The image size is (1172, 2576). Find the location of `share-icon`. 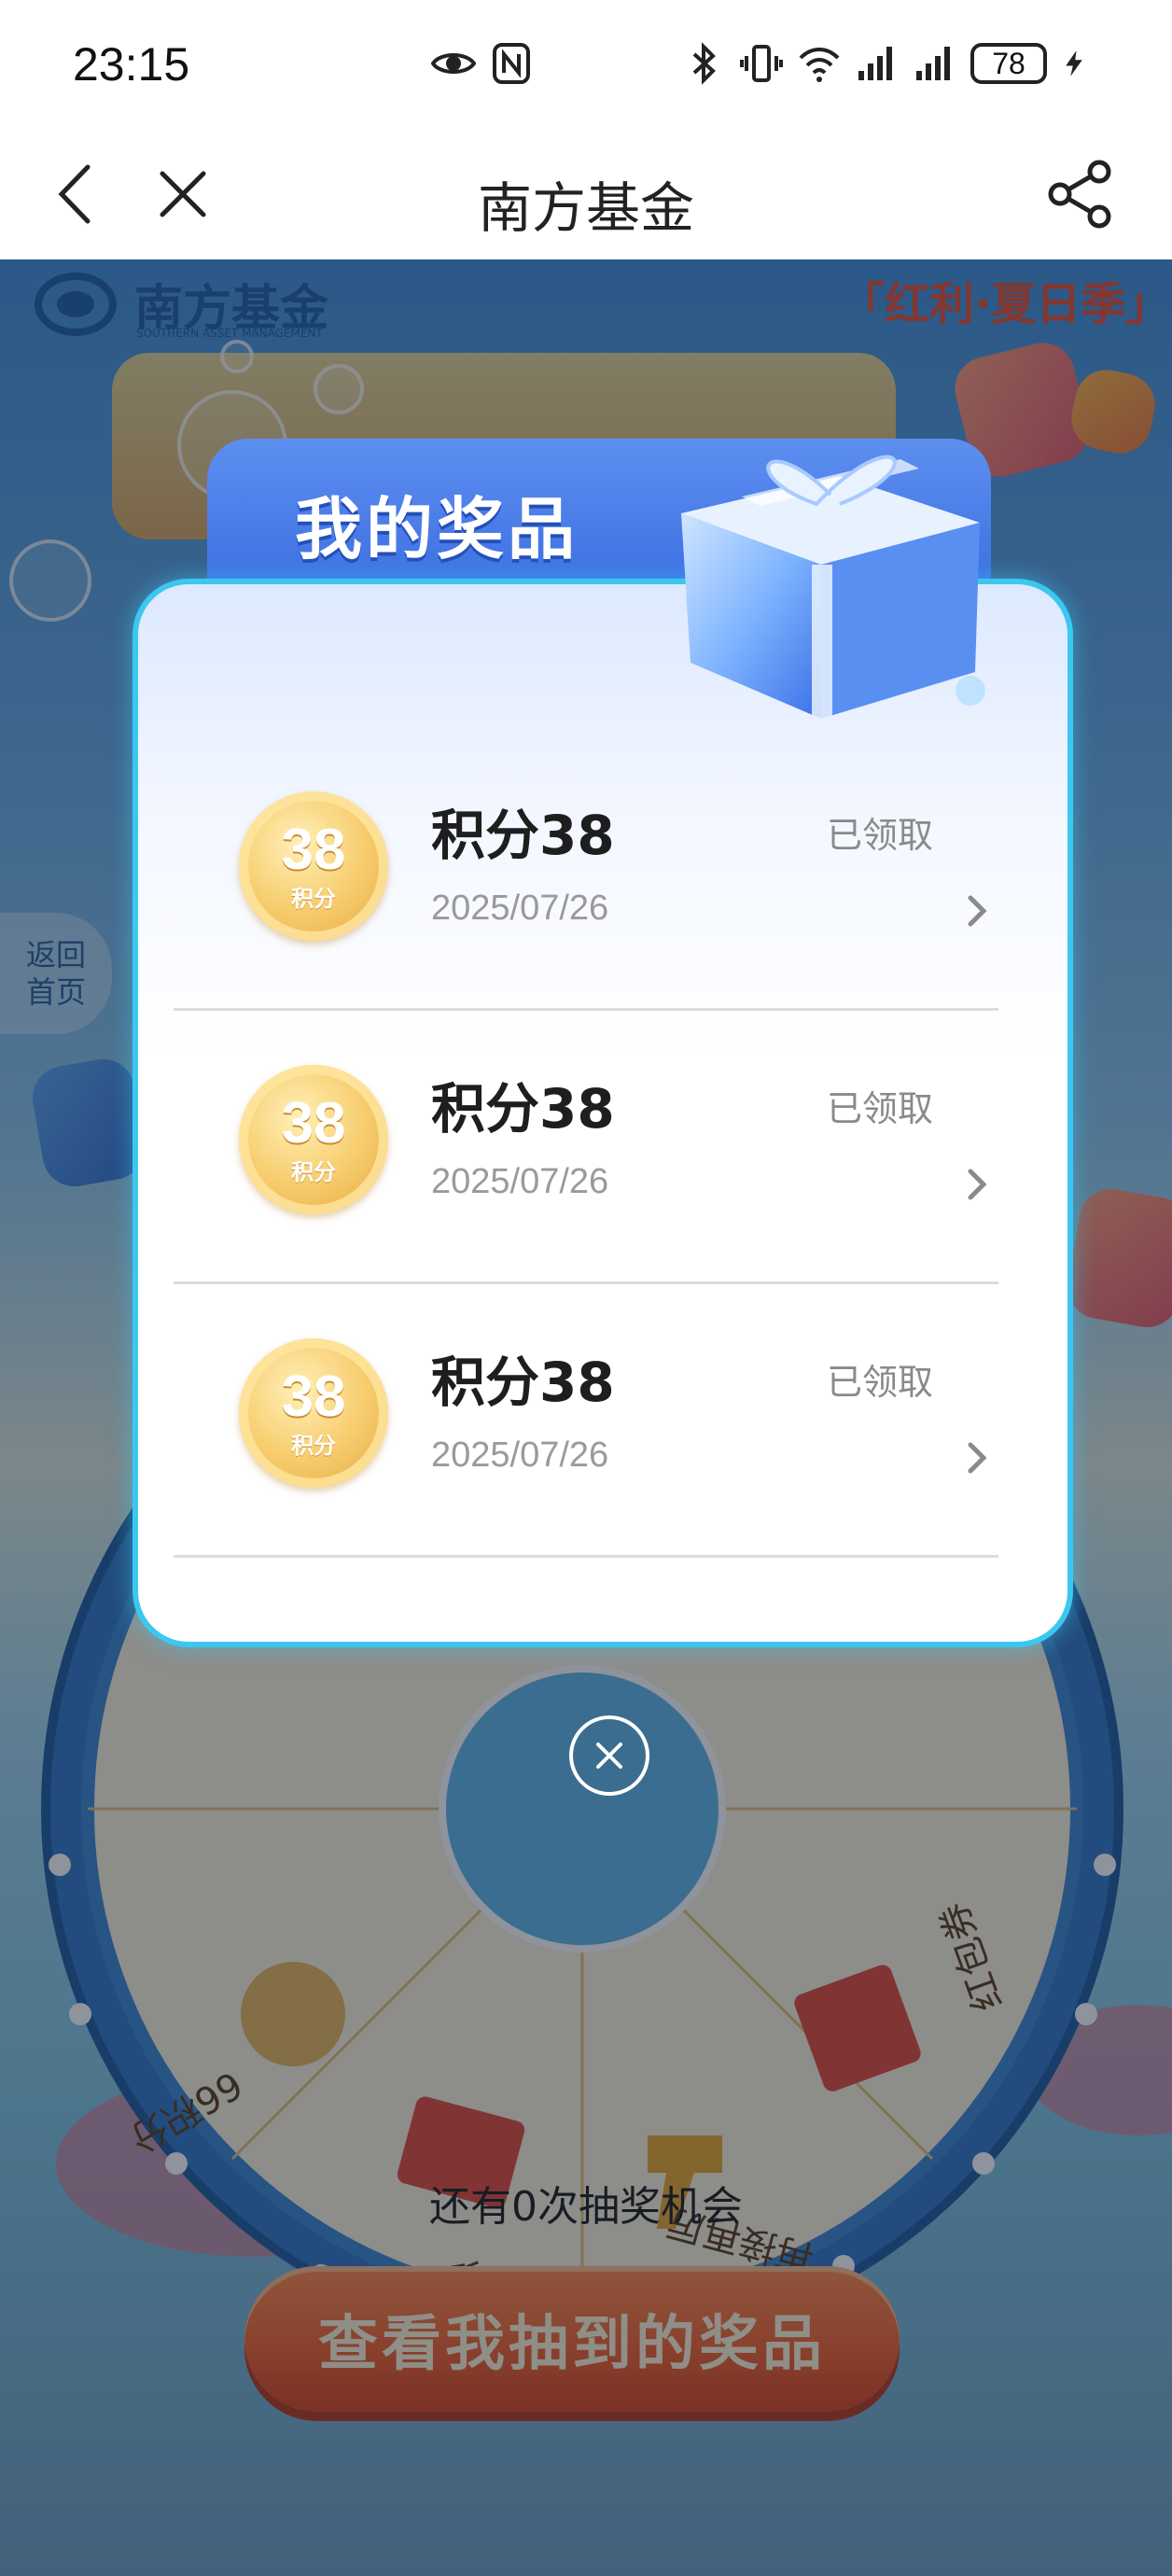

share-icon is located at coordinates (1079, 194).